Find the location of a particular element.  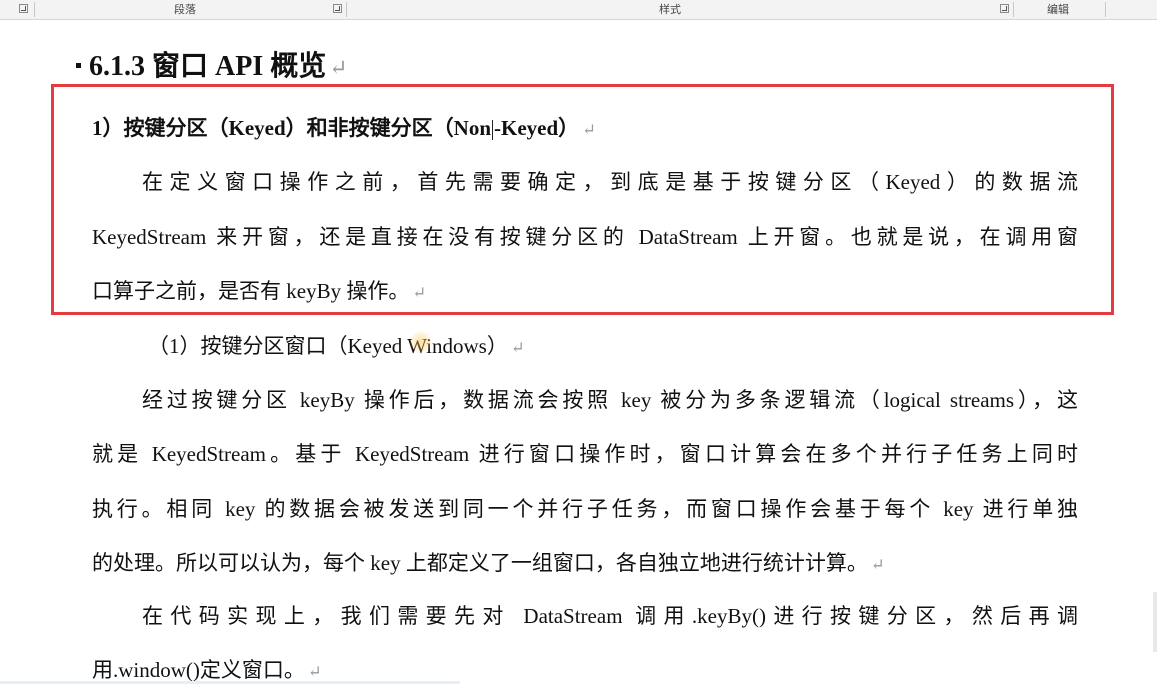

ribbon-group-styles-label: 样式 is located at coordinates (670, 9).